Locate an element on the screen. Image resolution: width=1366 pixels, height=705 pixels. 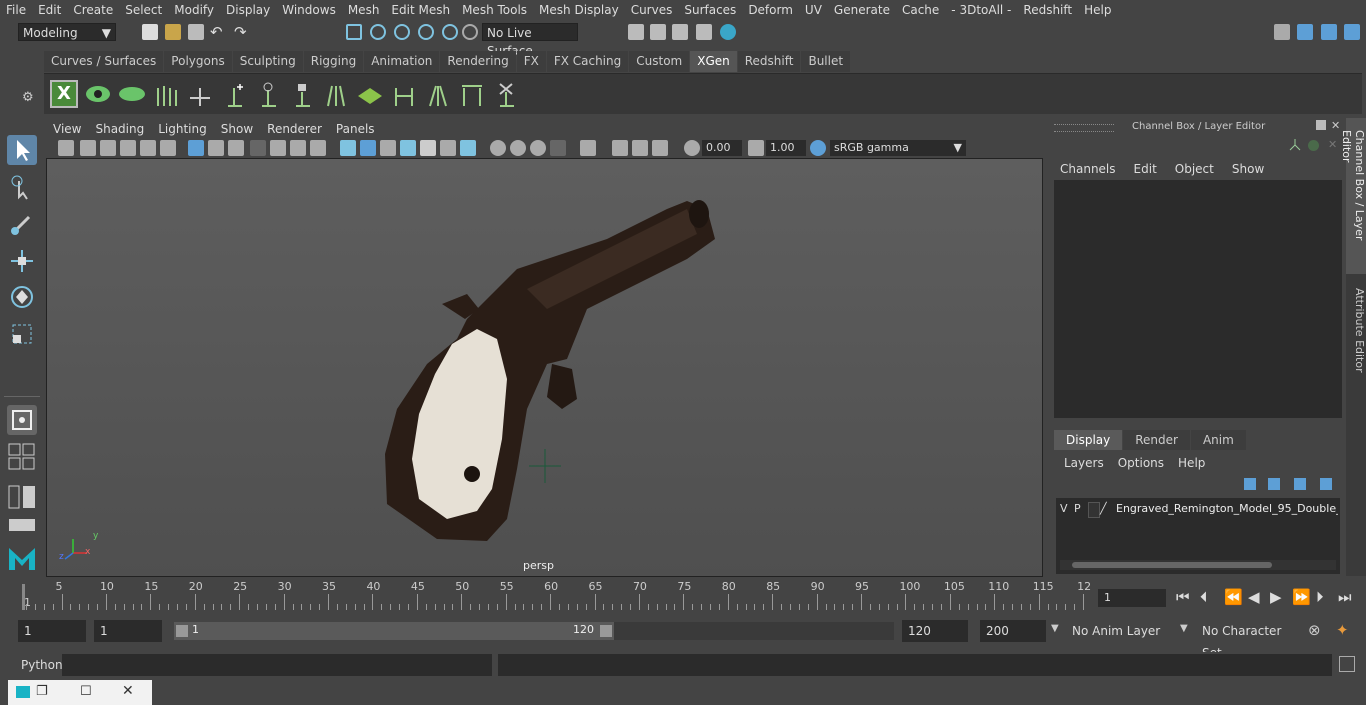
camera-attr-icon is located at coordinates (88, 148).